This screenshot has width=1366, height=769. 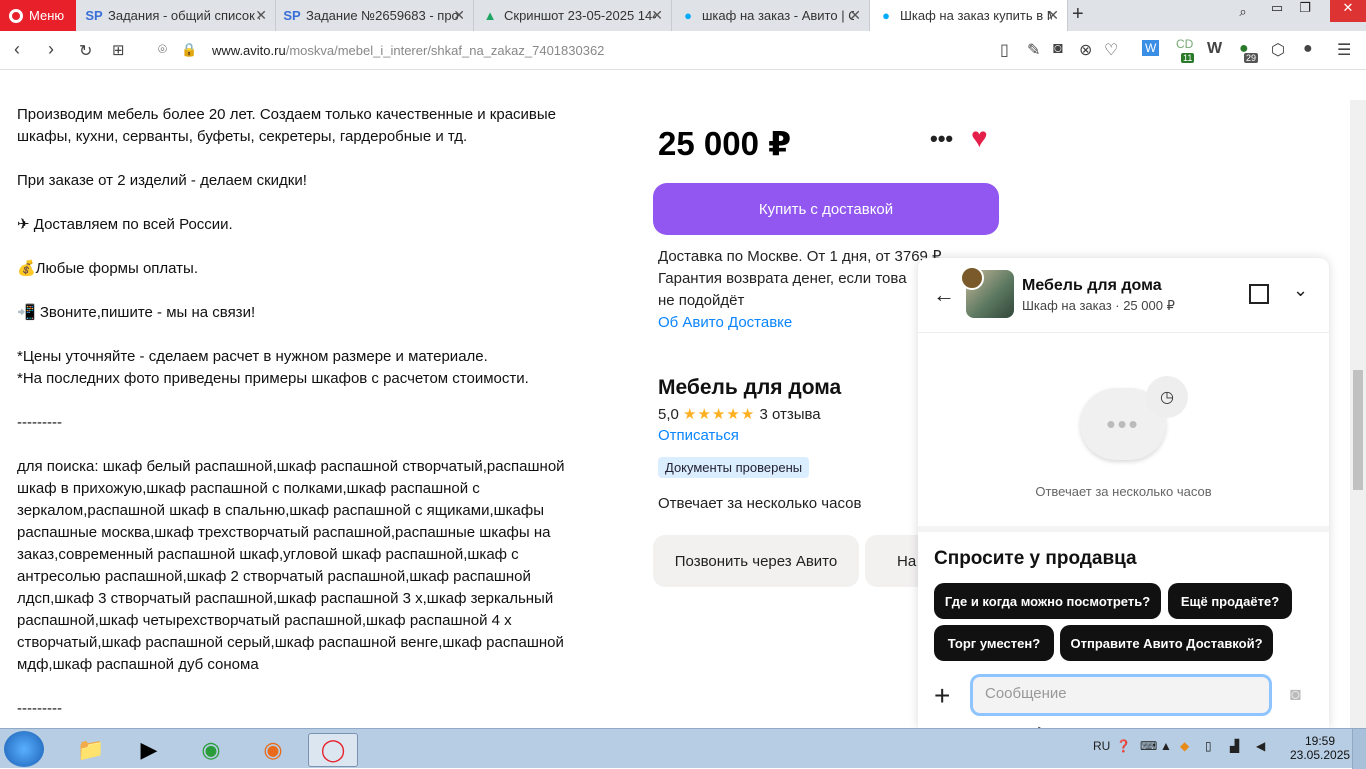 What do you see at coordinates (1167, 397) in the screenshot?
I see `clock-icon: ◷` at bounding box center [1167, 397].